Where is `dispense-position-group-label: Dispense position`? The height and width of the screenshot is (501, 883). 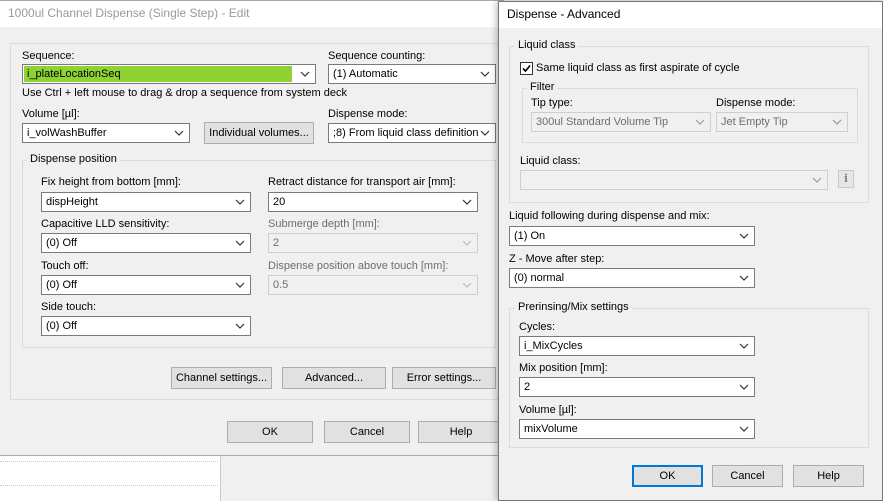 dispense-position-group-label: Dispense position is located at coordinates (73, 159).